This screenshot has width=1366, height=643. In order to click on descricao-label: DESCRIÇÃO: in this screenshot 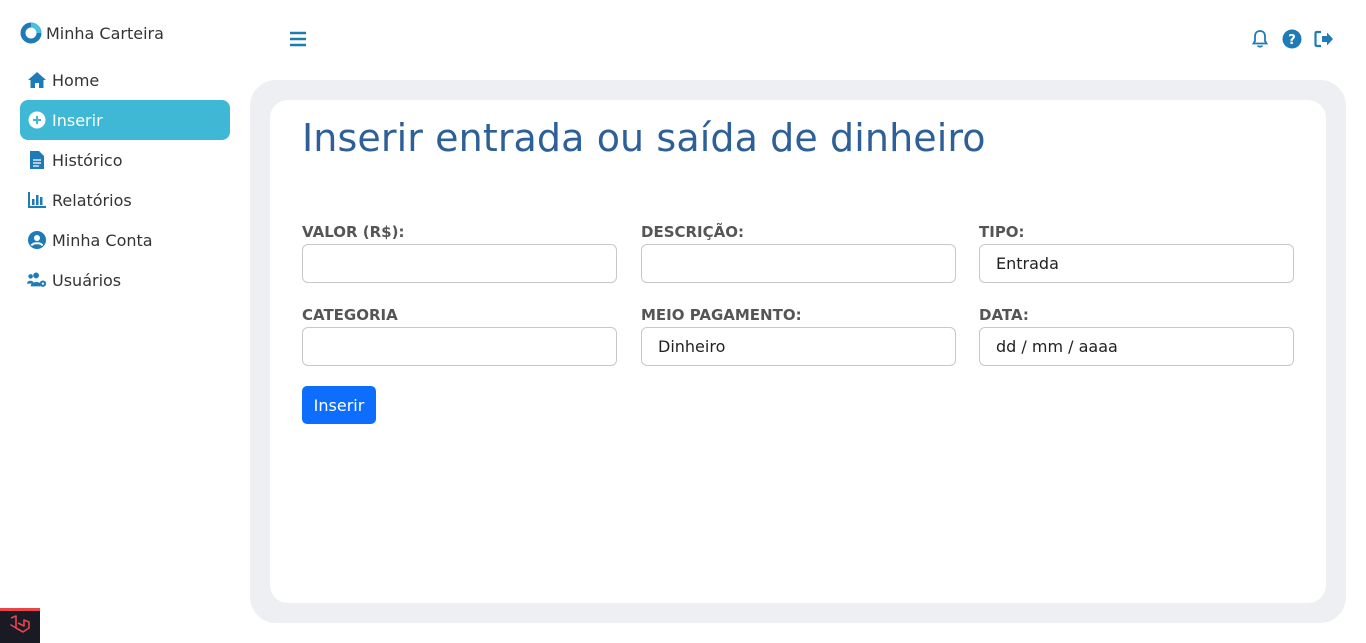, I will do `click(693, 232)`.